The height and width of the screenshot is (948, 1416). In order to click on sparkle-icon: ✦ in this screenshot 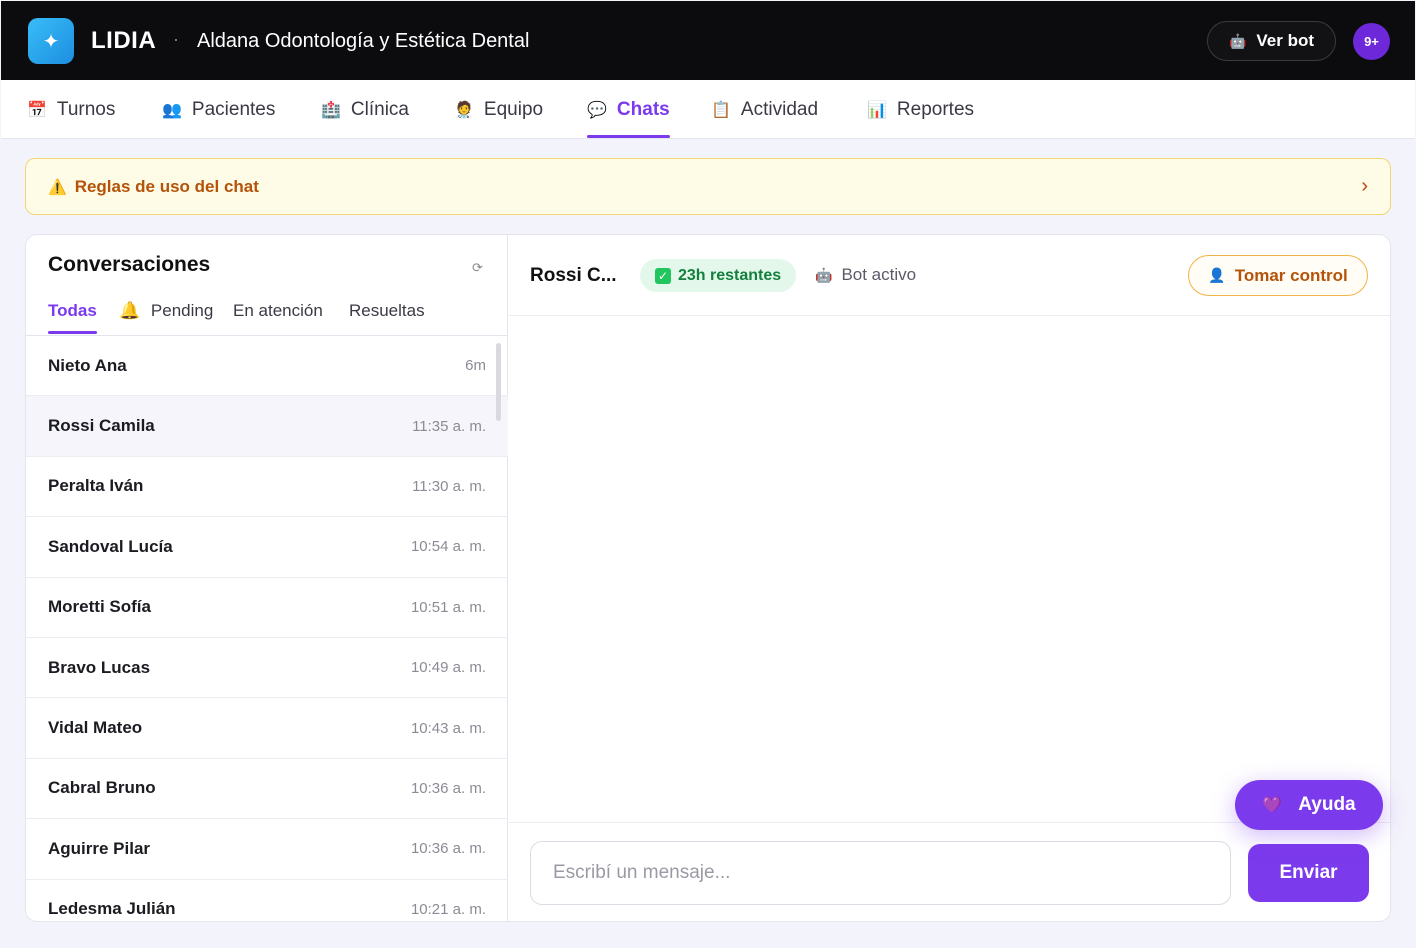, I will do `click(51, 41)`.